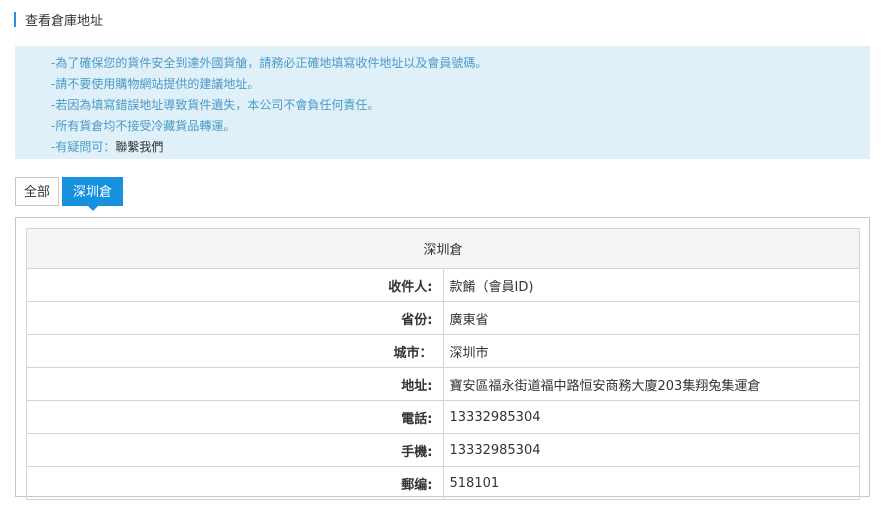 This screenshot has width=887, height=510. Describe the element at coordinates (235, 285) in the screenshot. I see `row-label: 收件人:` at that location.